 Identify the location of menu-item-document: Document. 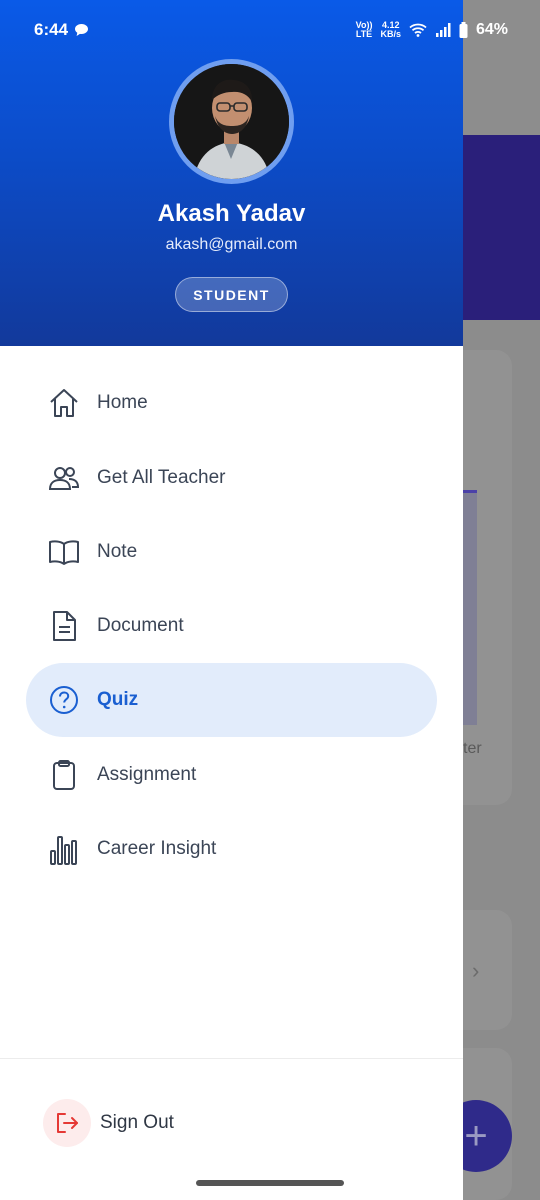
(231, 626).